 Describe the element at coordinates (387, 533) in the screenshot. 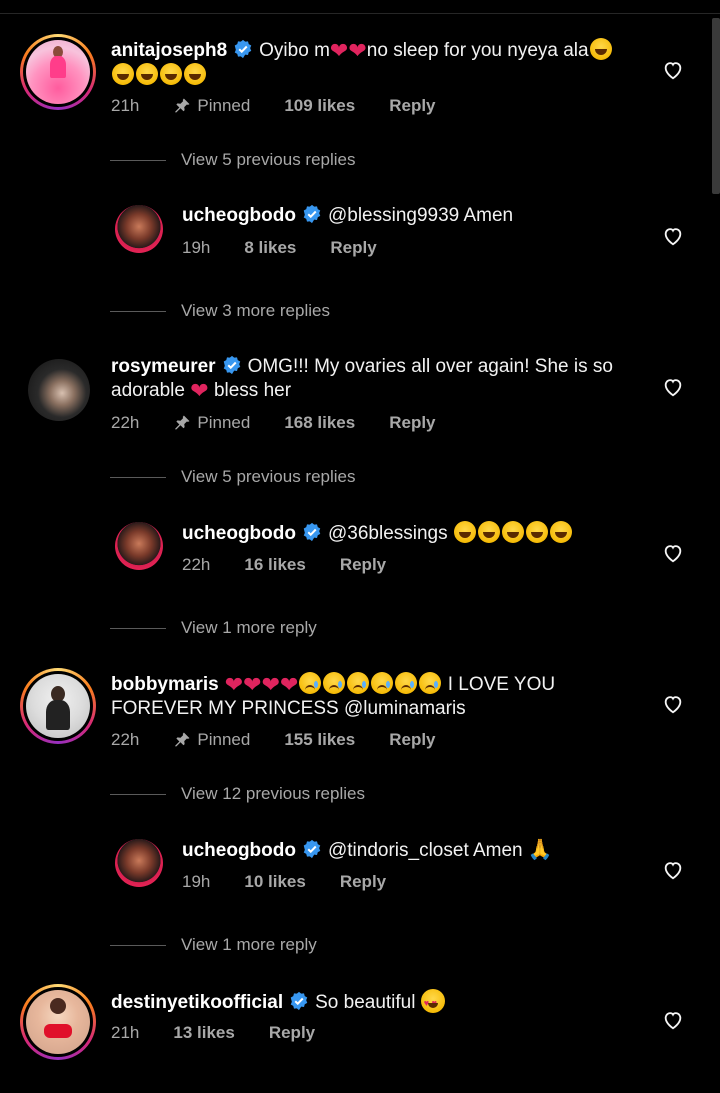

I see `comment-body: @36blessings` at that location.